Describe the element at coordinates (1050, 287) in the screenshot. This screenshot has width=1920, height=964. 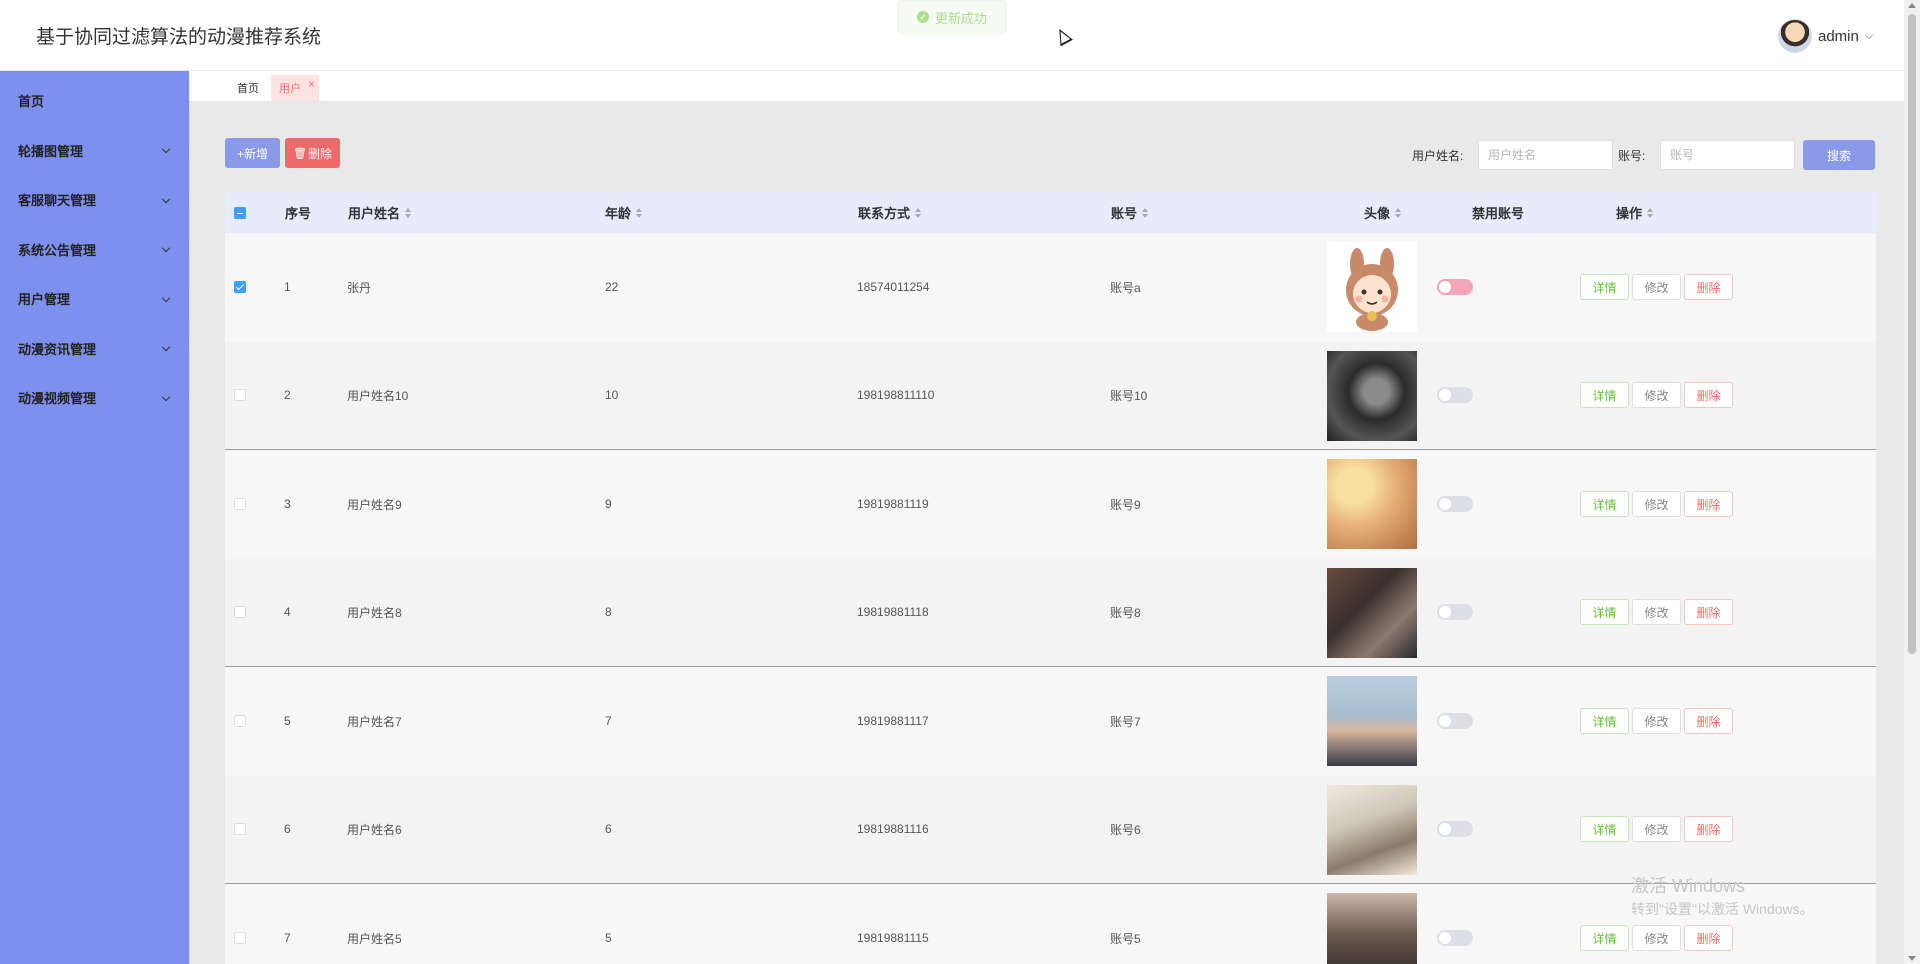
I see `table-row: 1 张丹 22 18574011254 账号a 详情 修改 删除` at that location.